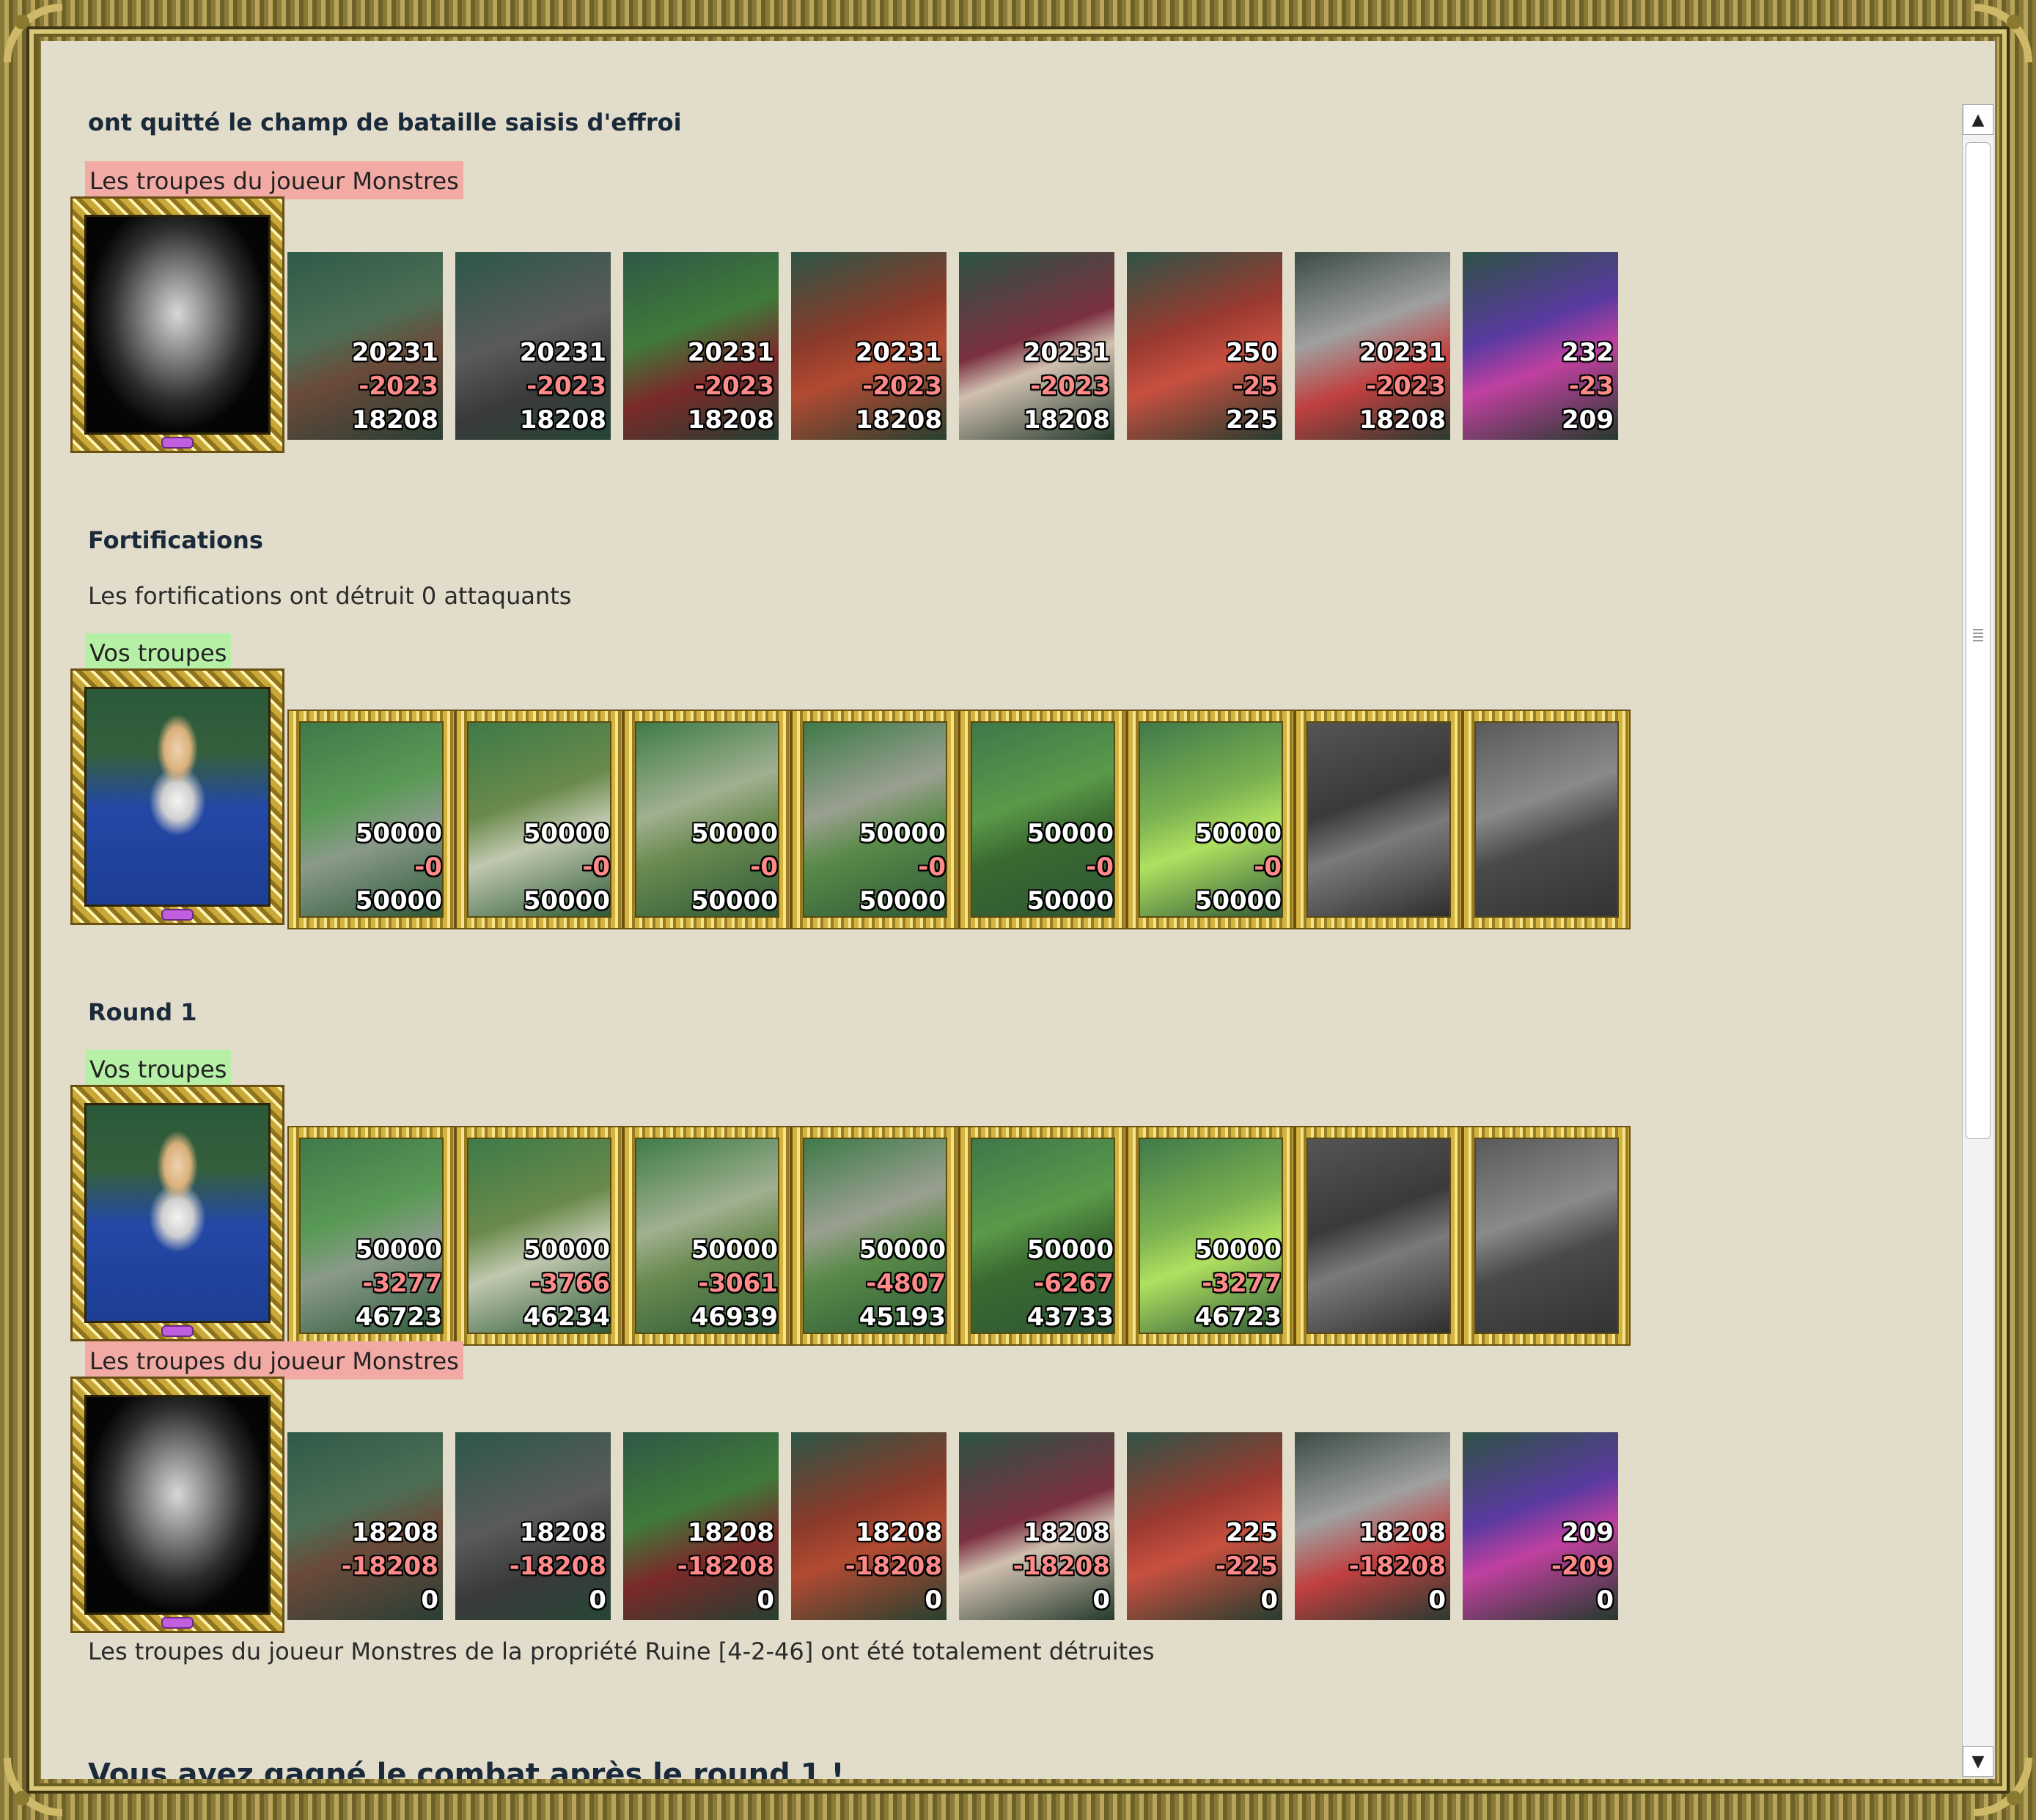 This screenshot has height=1820, width=2036. Describe the element at coordinates (1204, 346) in the screenshot. I see `unit-card-6: 250 -25 225` at that location.